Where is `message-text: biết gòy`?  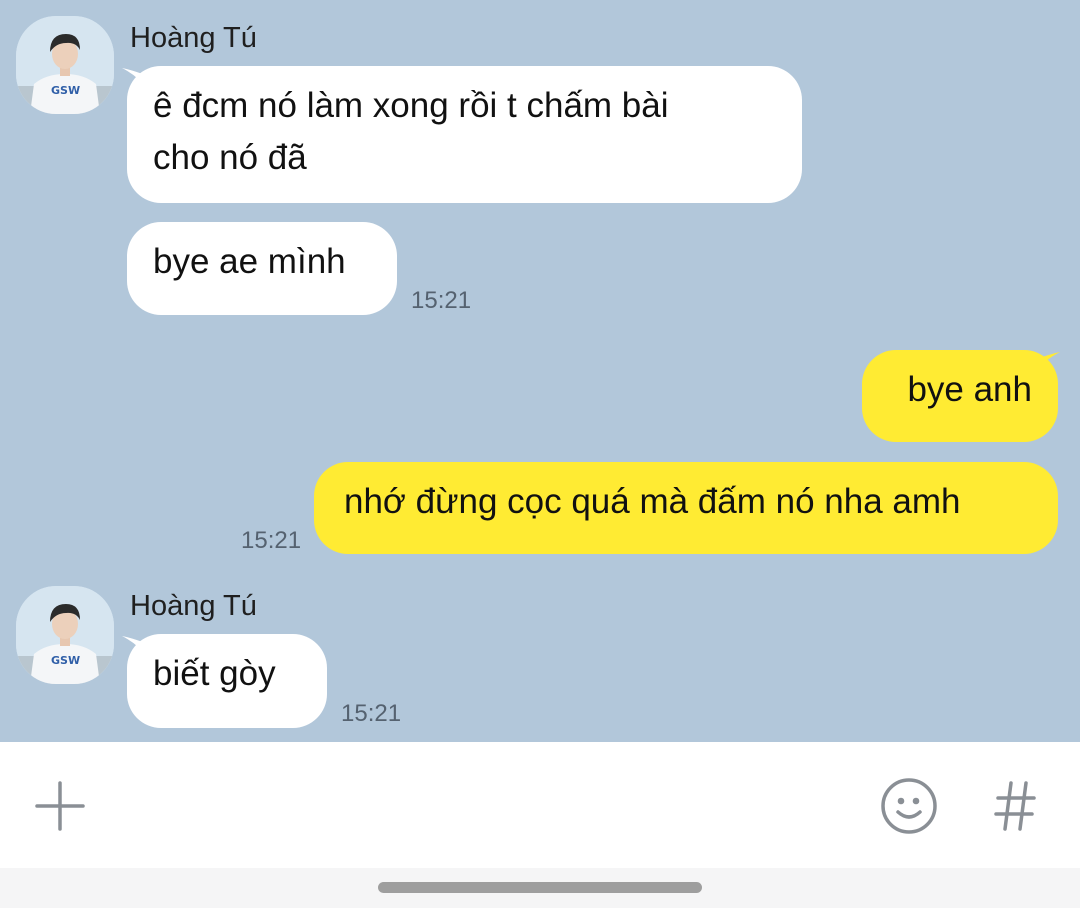 message-text: biết gòy is located at coordinates (214, 673).